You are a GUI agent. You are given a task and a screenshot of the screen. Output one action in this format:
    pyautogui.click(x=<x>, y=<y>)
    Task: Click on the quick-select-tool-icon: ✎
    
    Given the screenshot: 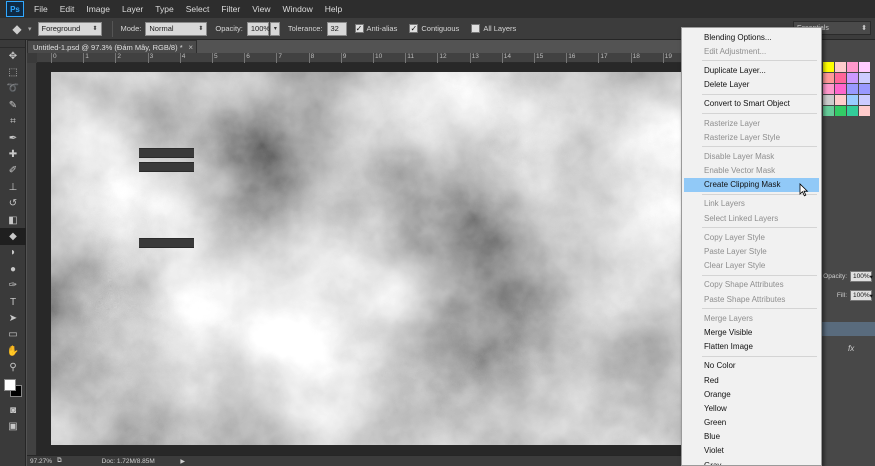 What is the action you would take?
    pyautogui.click(x=13, y=105)
    